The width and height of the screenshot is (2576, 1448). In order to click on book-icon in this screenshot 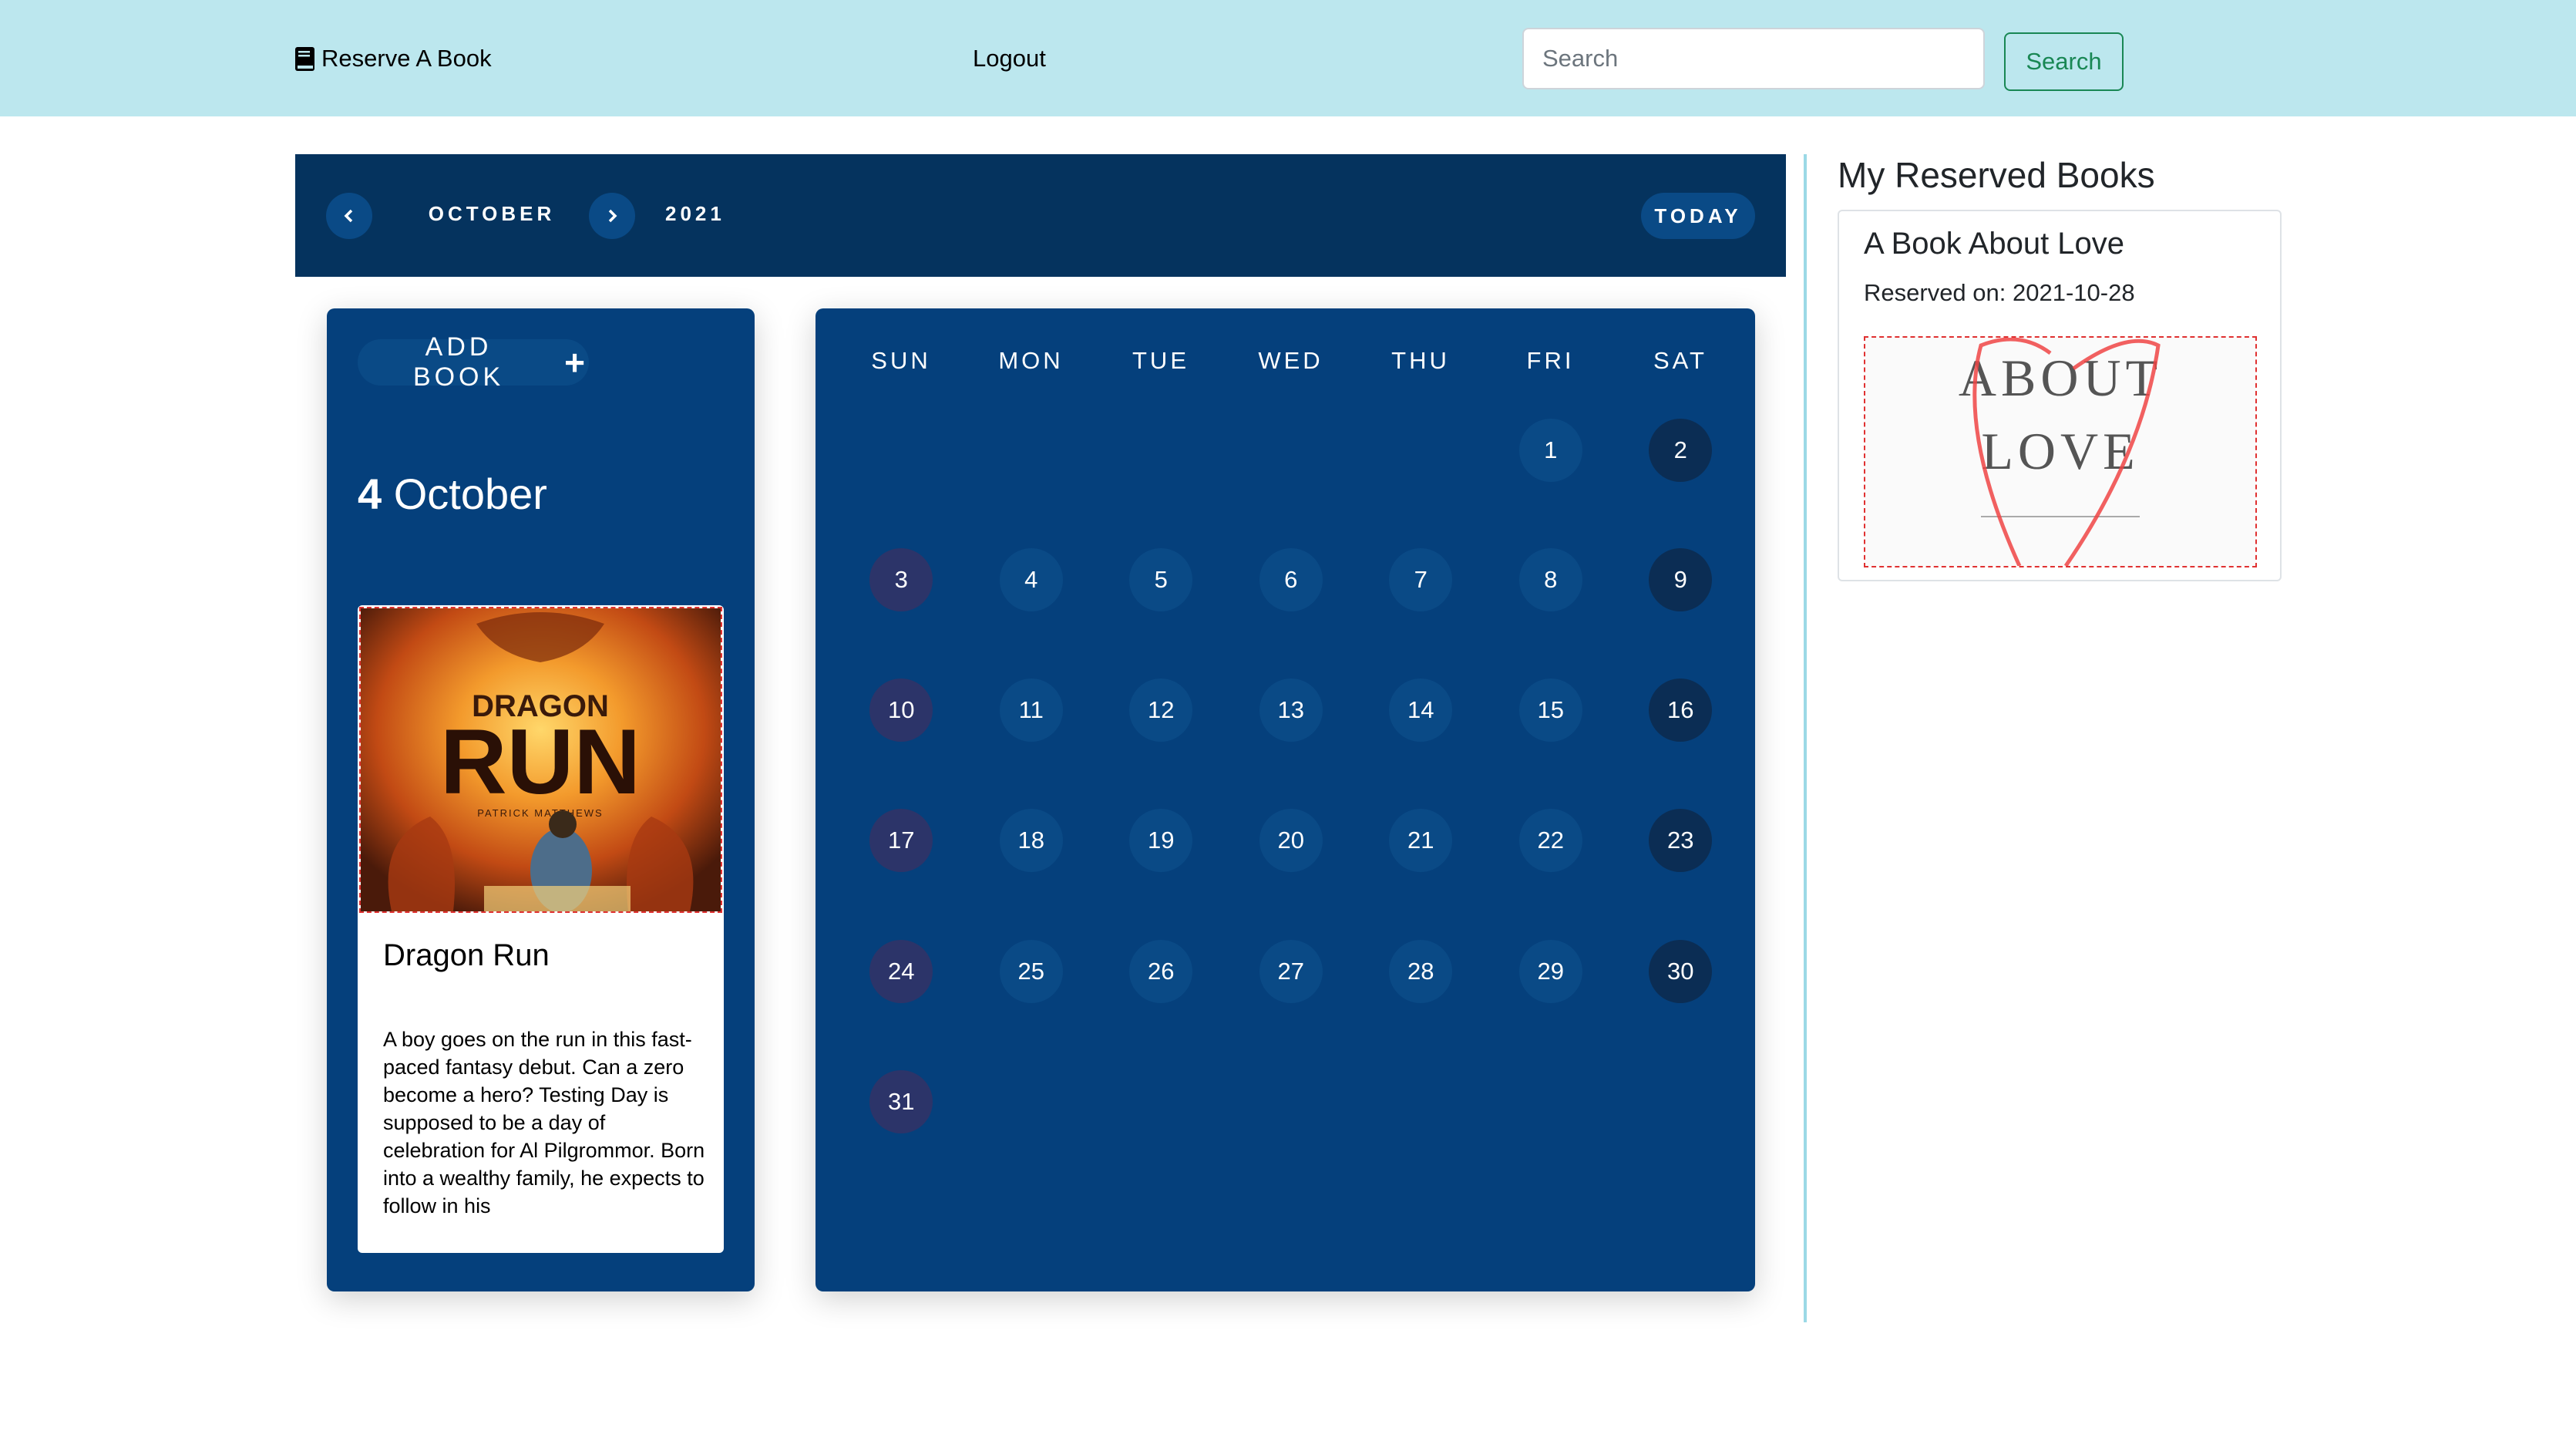, I will do `click(304, 58)`.